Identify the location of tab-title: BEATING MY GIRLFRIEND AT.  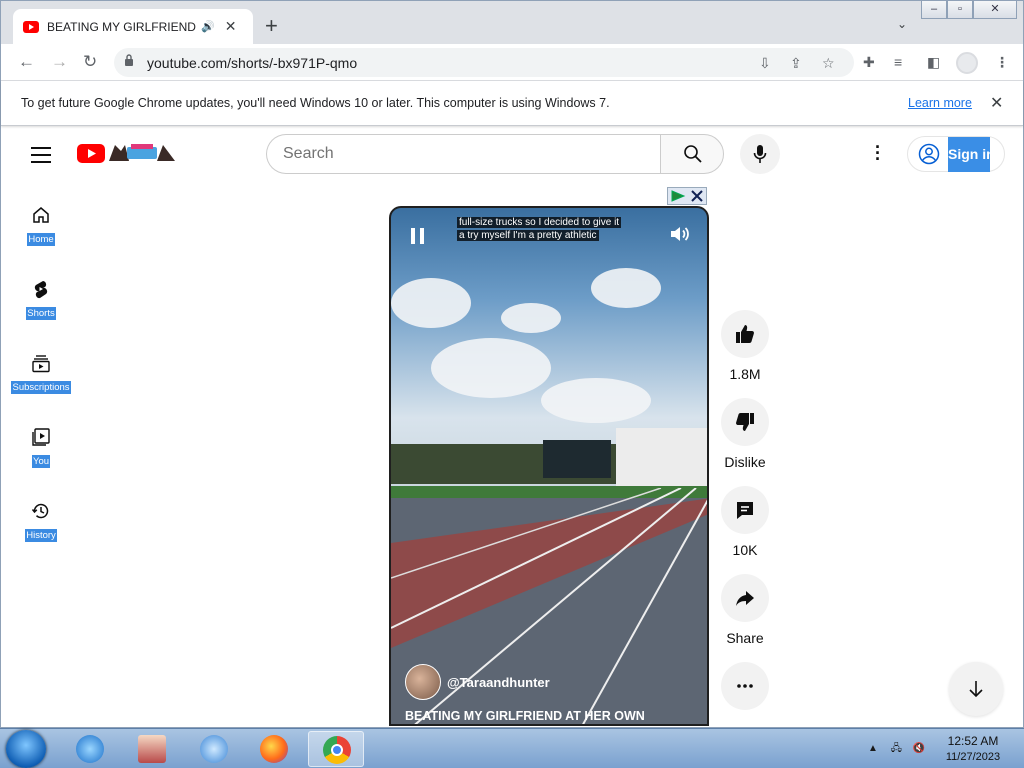
(122, 26).